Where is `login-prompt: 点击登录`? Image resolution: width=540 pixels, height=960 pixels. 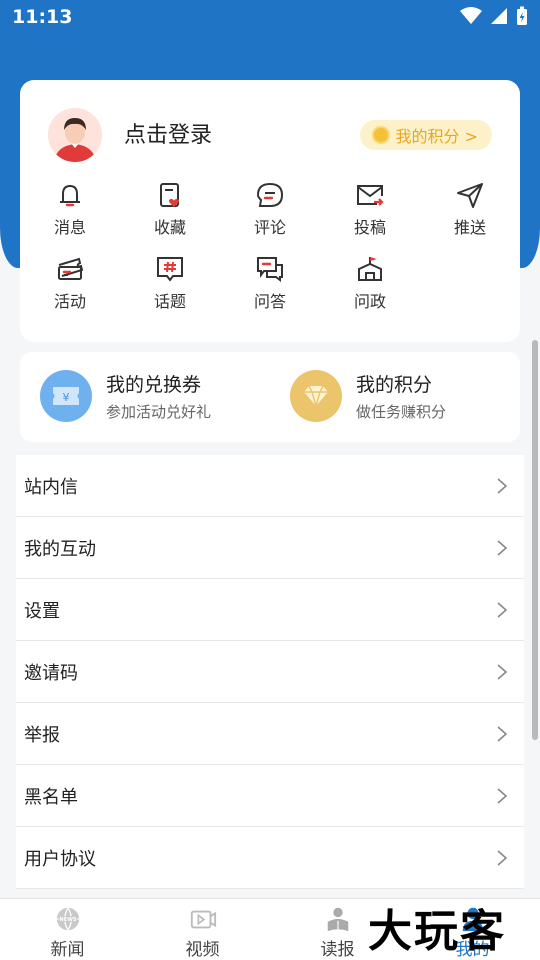 login-prompt: 点击登录 is located at coordinates (168, 133).